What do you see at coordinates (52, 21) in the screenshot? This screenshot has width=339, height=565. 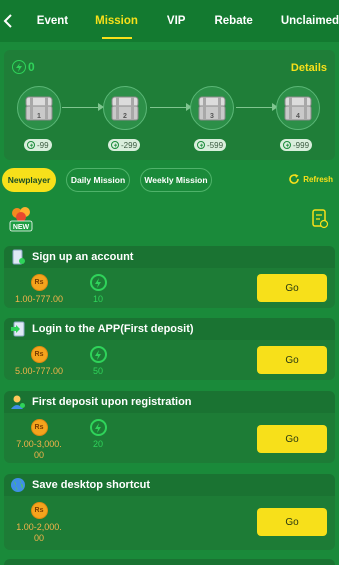 I see `tab-event: Event` at bounding box center [52, 21].